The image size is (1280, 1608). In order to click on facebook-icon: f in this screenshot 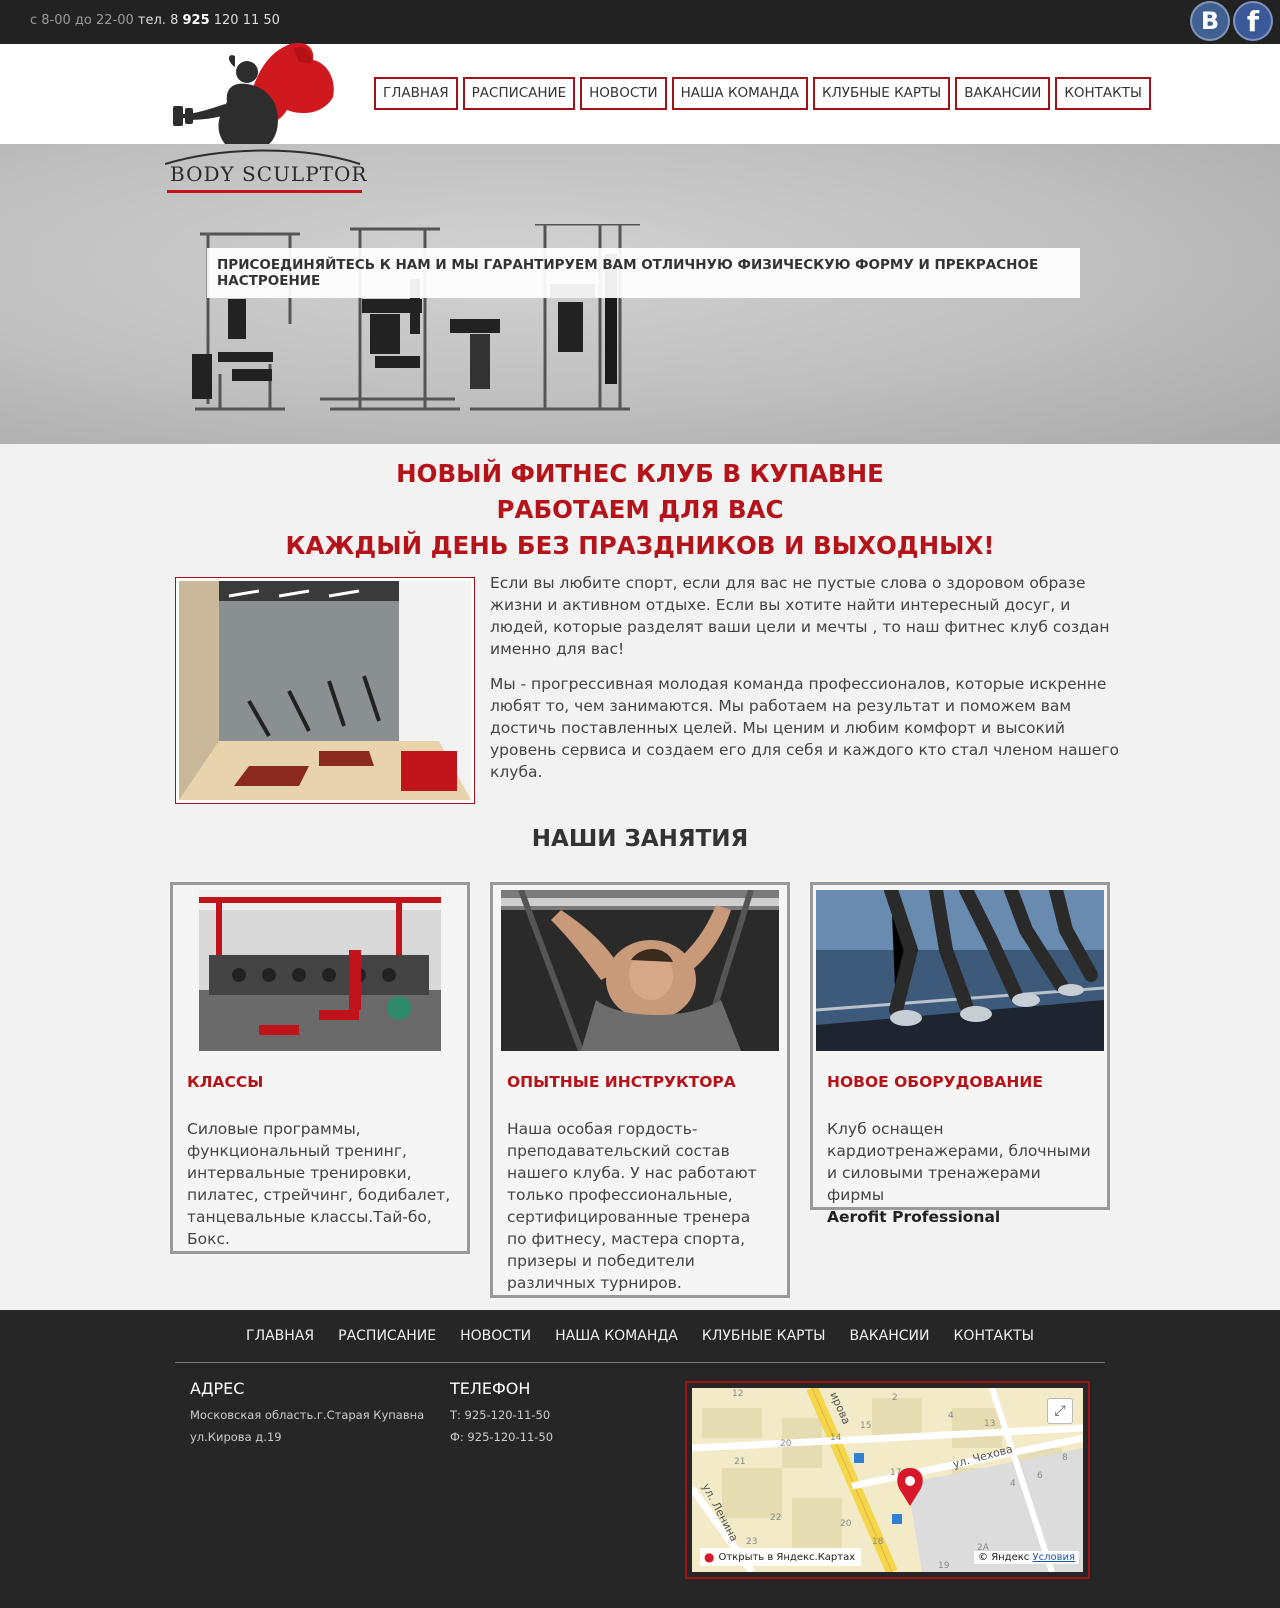, I will do `click(1253, 21)`.